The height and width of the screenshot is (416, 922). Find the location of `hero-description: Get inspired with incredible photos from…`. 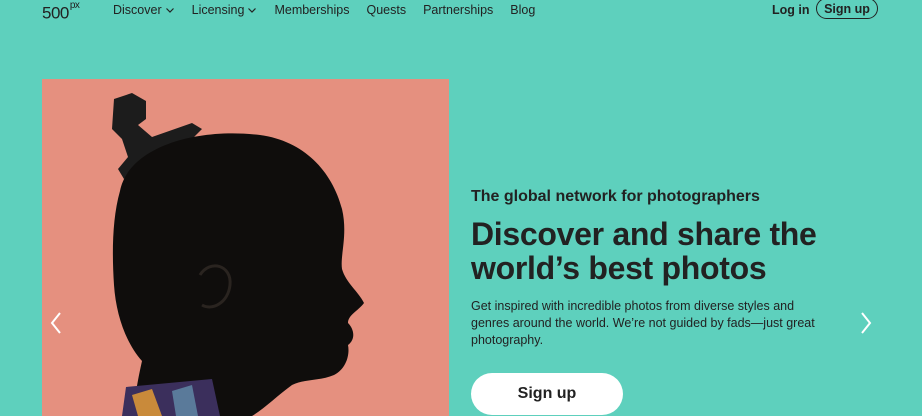

hero-description: Get inspired with incredible photos from… is located at coordinates (643, 323).